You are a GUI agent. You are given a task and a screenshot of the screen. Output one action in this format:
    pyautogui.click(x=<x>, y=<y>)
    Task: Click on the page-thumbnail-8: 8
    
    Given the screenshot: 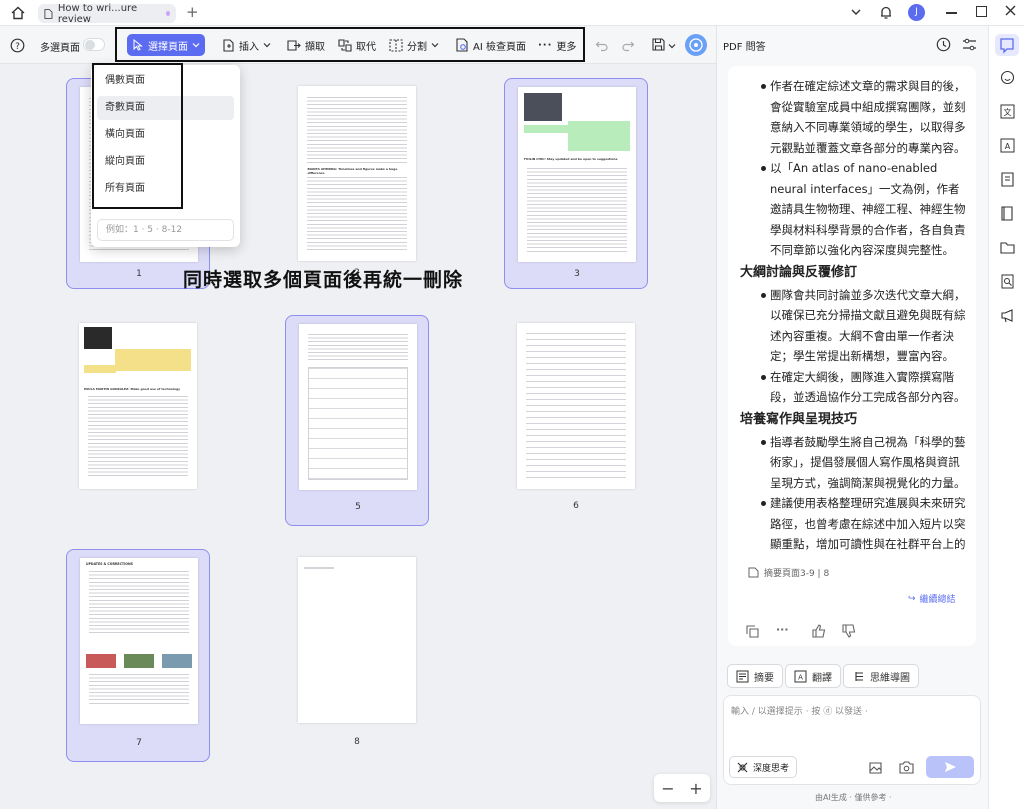 What is the action you would take?
    pyautogui.click(x=357, y=655)
    